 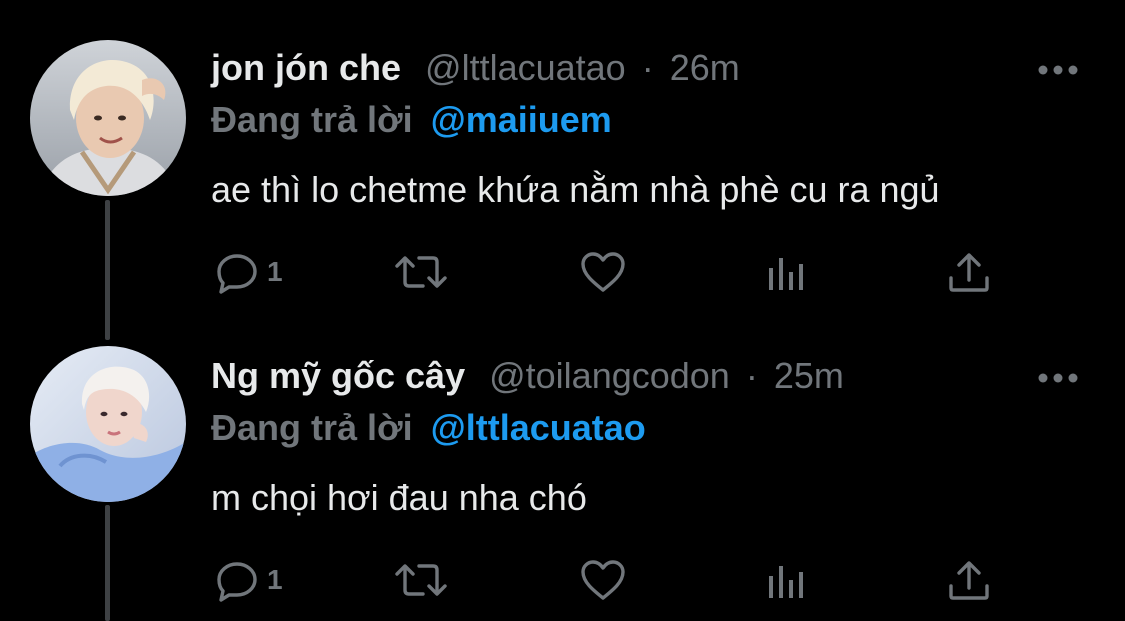 What do you see at coordinates (705, 67) in the screenshot?
I see `timestamp: 26m` at bounding box center [705, 67].